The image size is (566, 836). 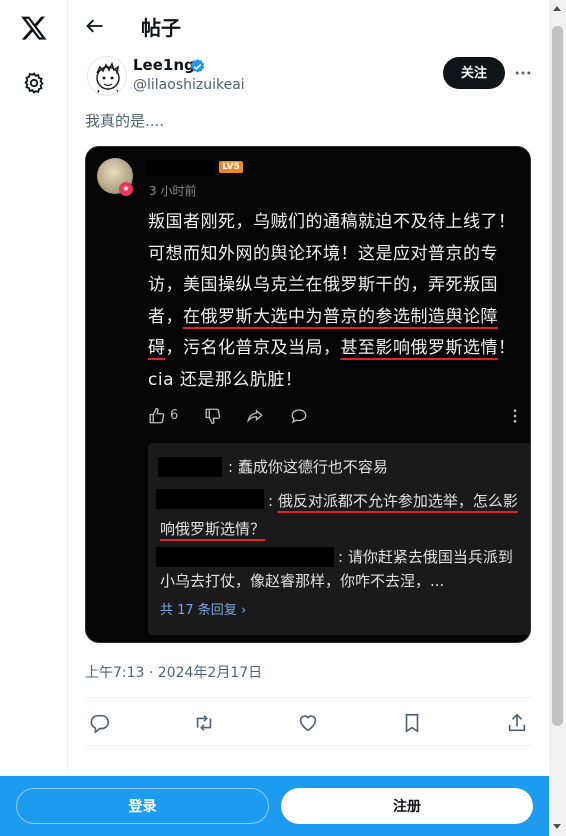 I want to click on retweet-icon, so click(x=204, y=723).